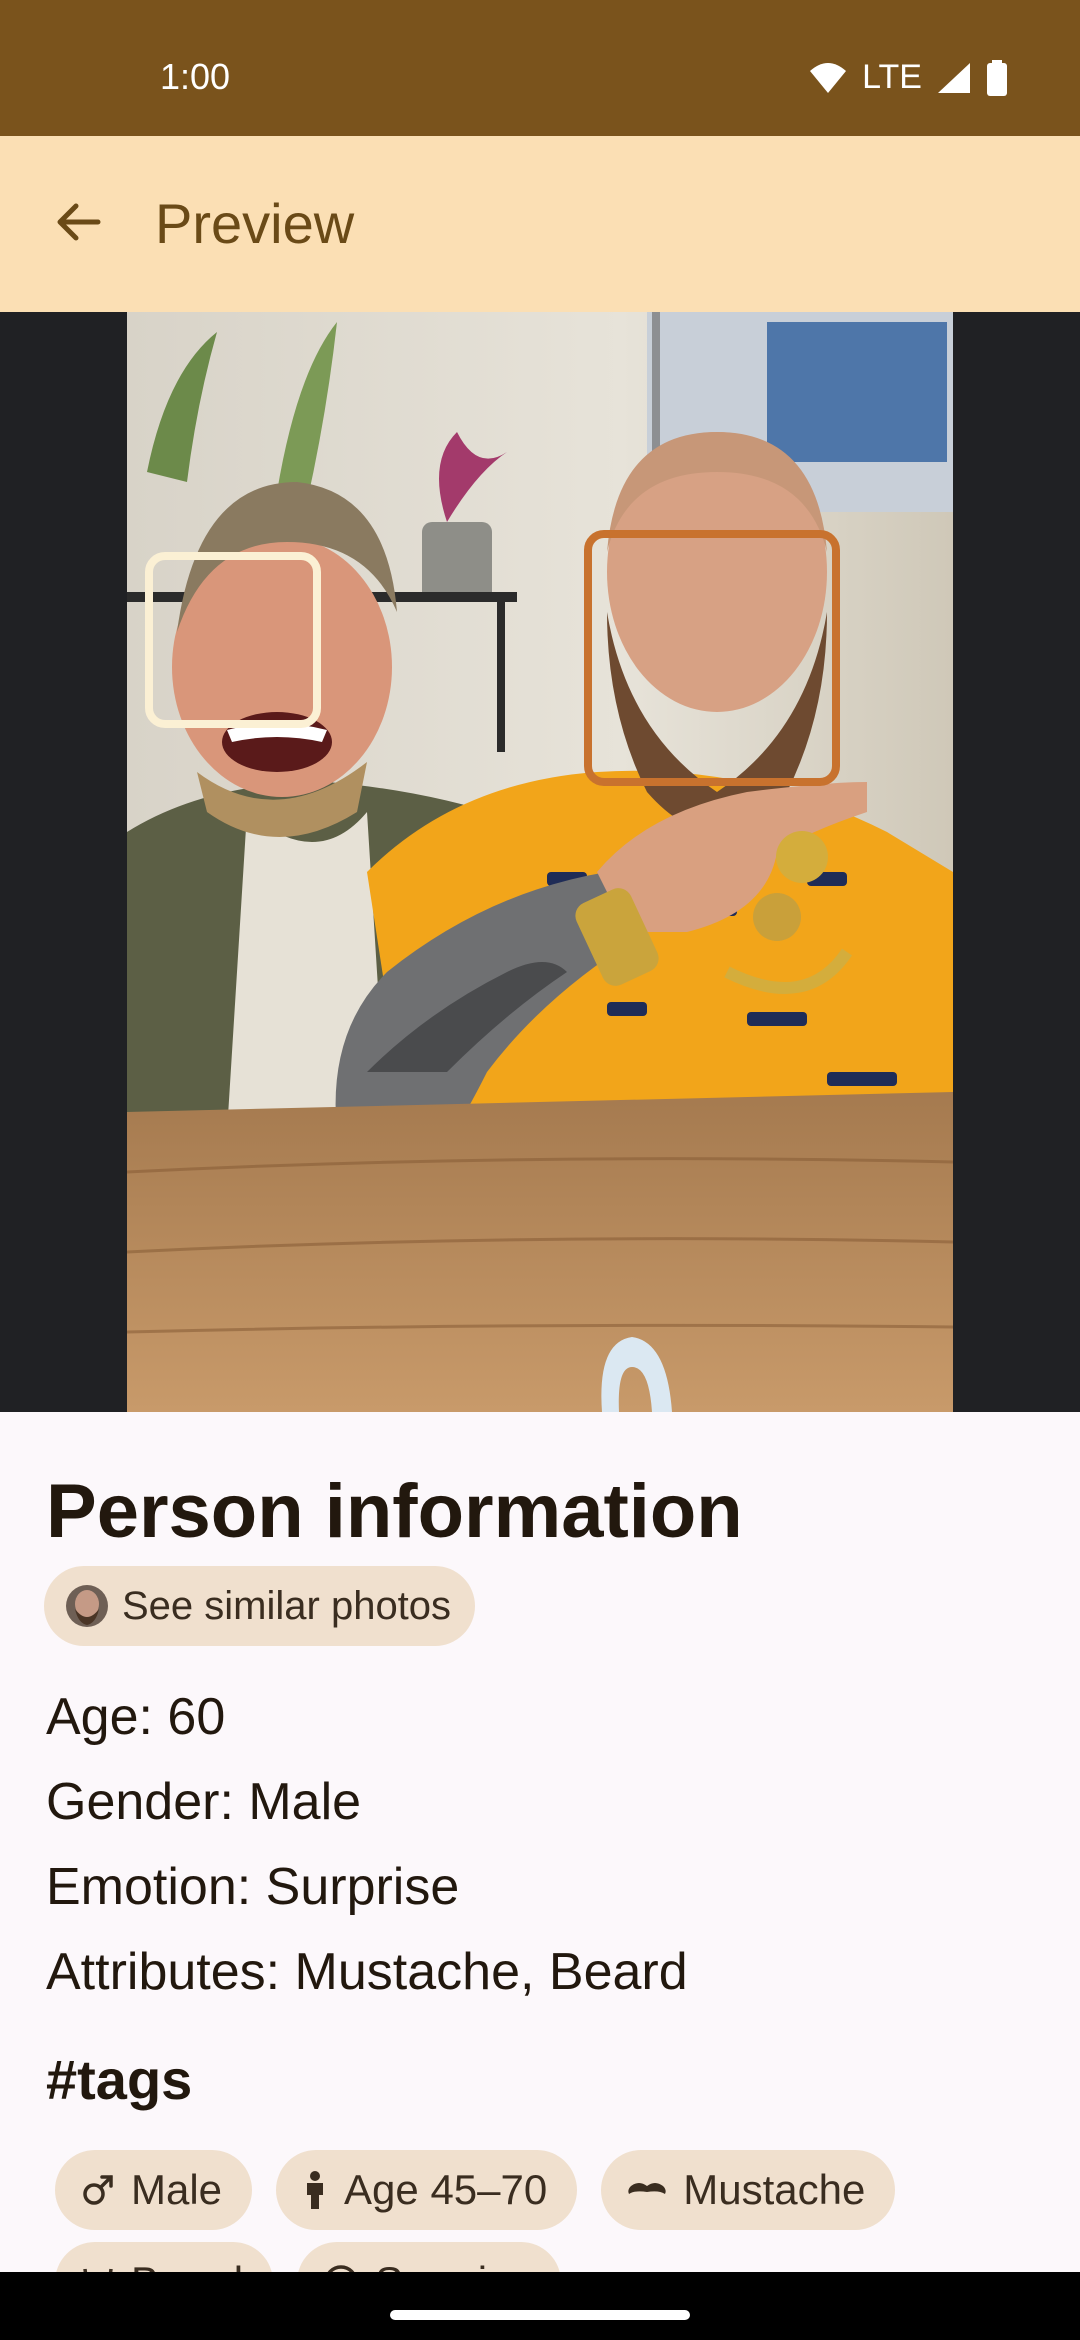  I want to click on person-icon, so click(315, 2190).